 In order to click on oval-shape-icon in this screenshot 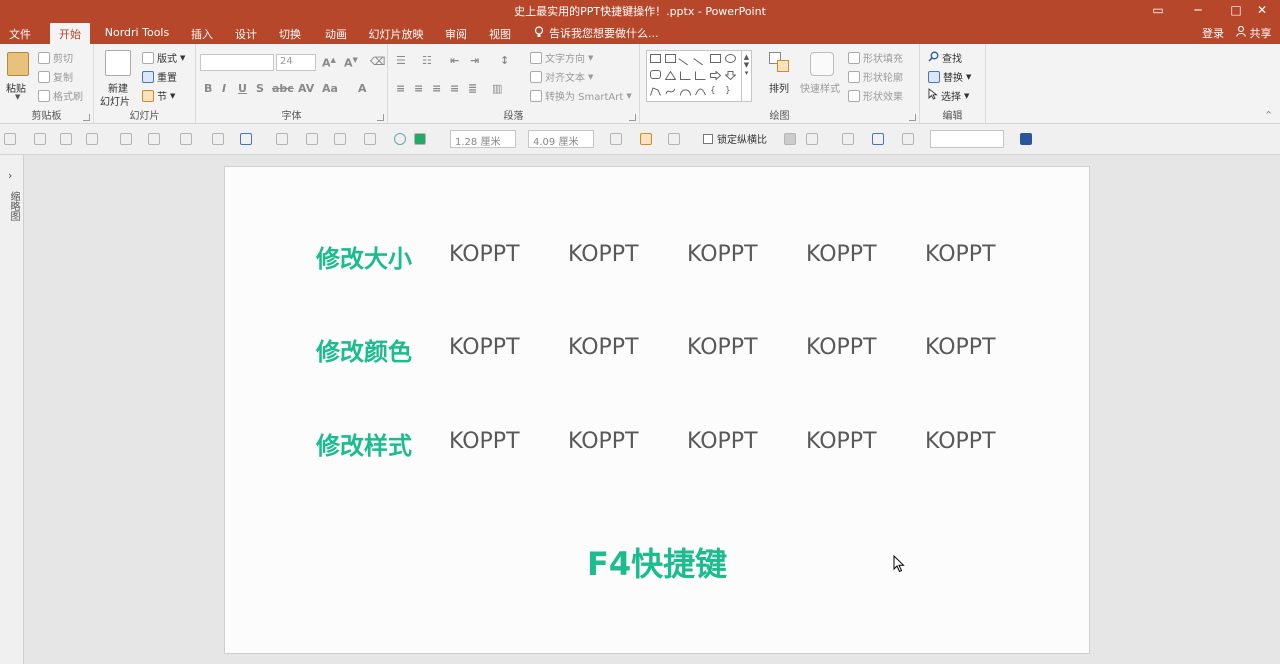, I will do `click(730, 58)`.